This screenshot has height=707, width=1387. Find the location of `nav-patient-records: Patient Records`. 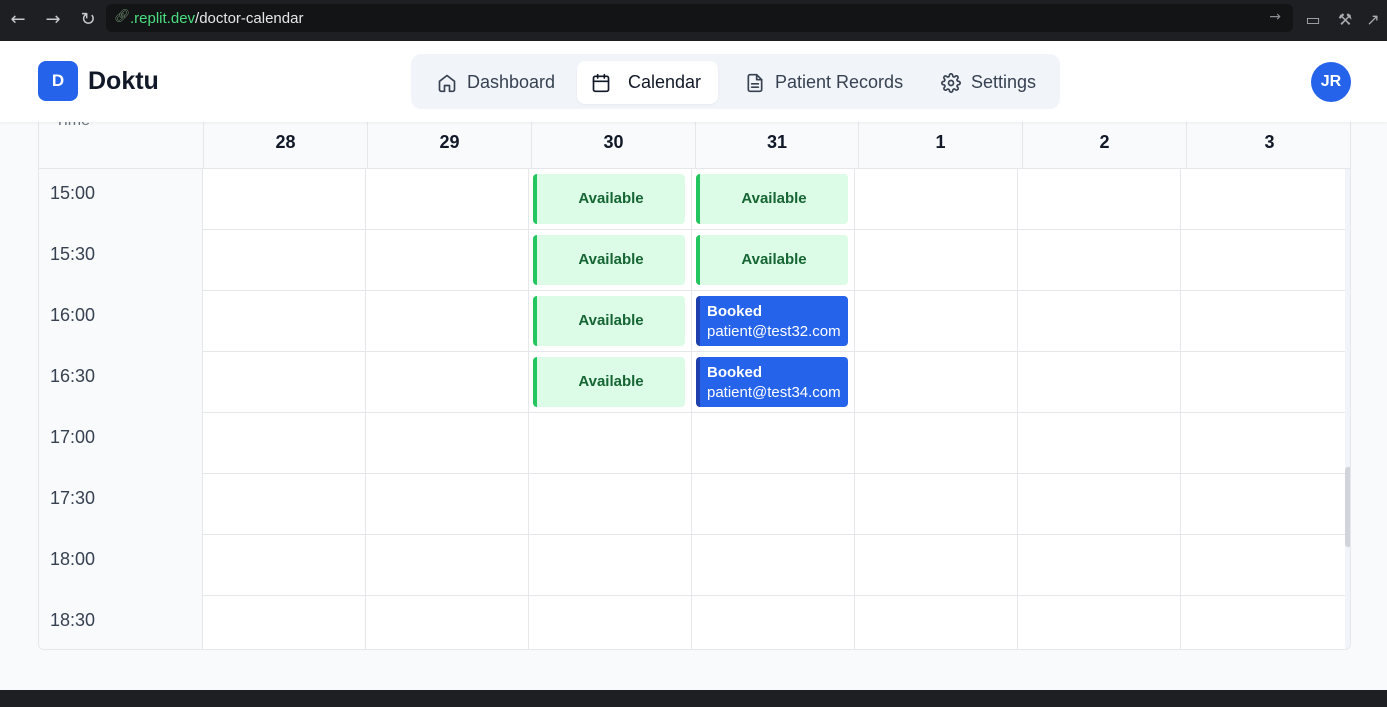

nav-patient-records: Patient Records is located at coordinates (823, 82).